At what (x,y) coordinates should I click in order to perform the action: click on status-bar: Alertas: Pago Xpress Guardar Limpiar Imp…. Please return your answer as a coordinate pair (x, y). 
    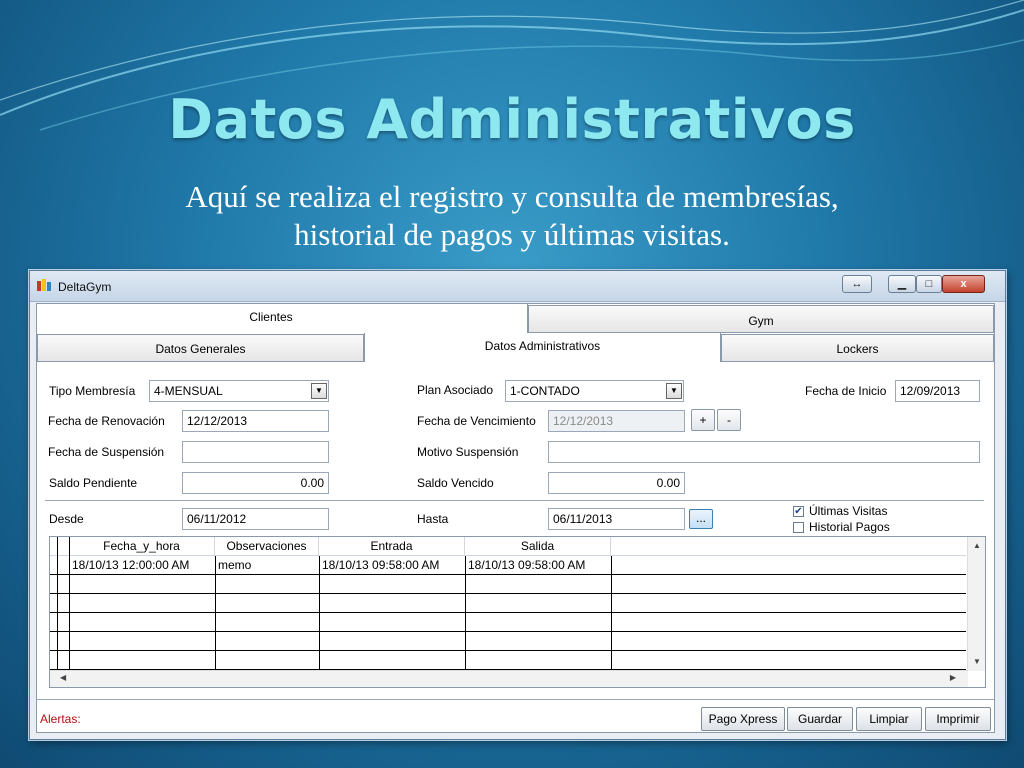
    Looking at the image, I should click on (515, 715).